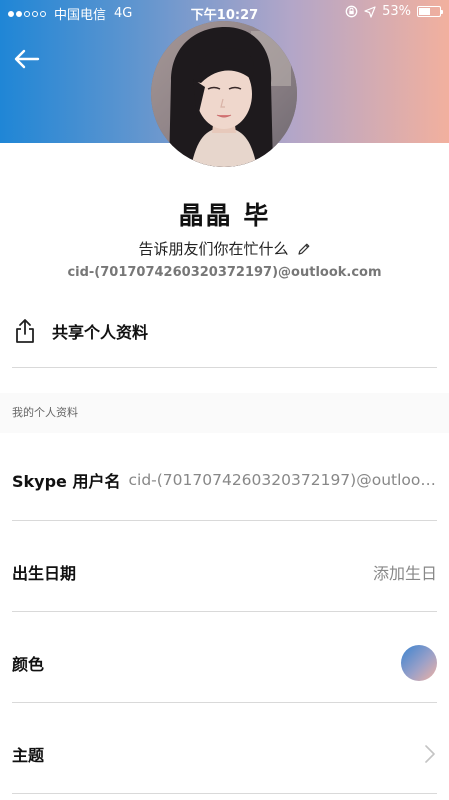 Image resolution: width=449 pixels, height=800 pixels. Describe the element at coordinates (430, 754) in the screenshot. I see `chevron-right-icon` at that location.